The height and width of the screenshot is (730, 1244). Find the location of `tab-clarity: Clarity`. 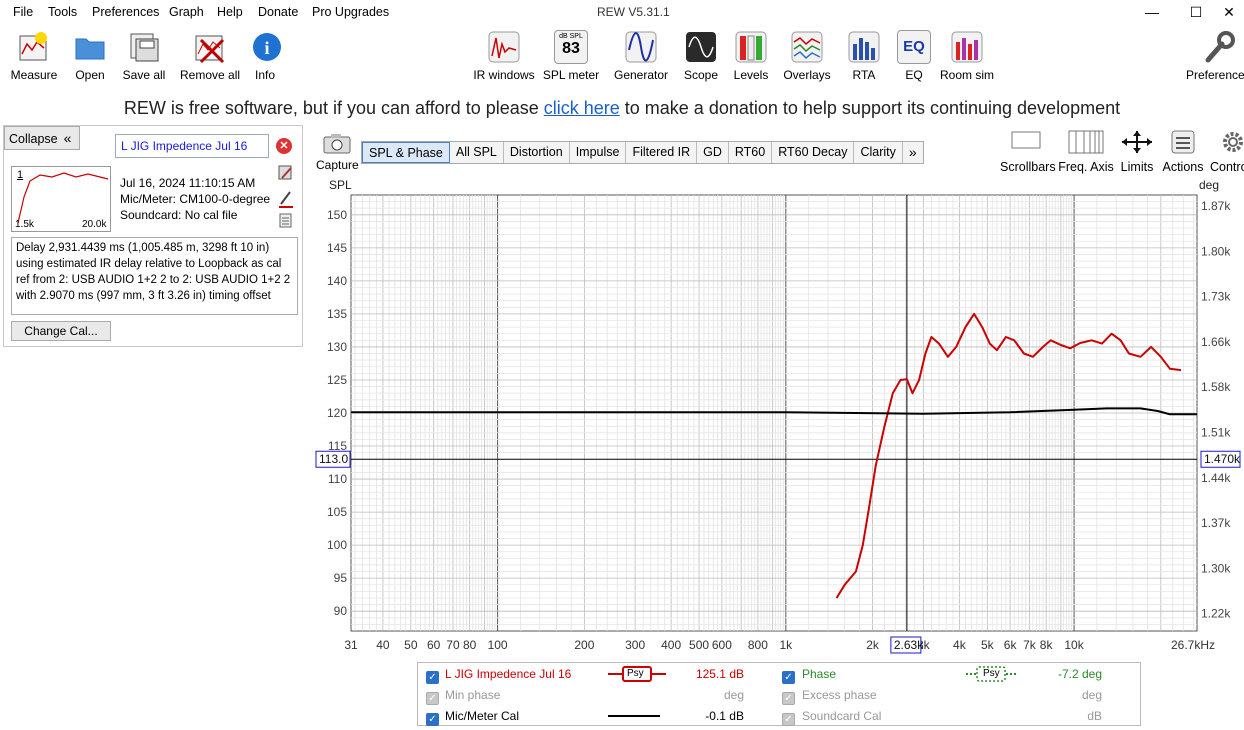

tab-clarity: Clarity is located at coordinates (878, 152).